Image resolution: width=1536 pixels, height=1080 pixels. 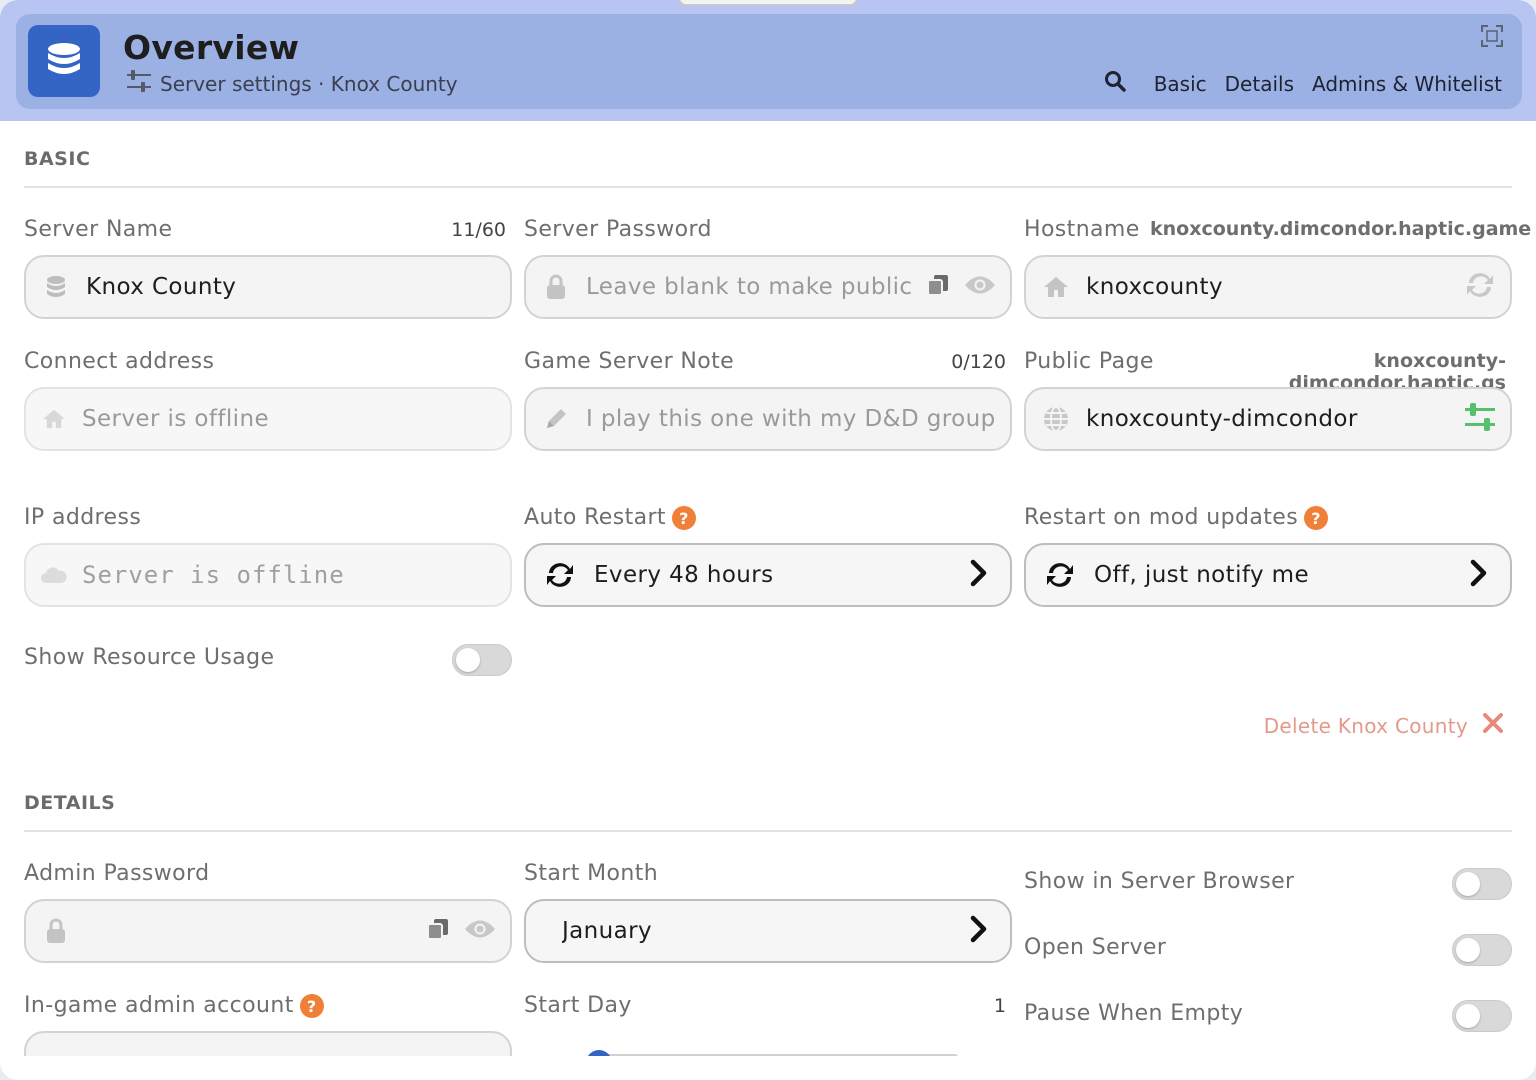 What do you see at coordinates (117, 873) in the screenshot?
I see `admin-password-label: Admin Password` at bounding box center [117, 873].